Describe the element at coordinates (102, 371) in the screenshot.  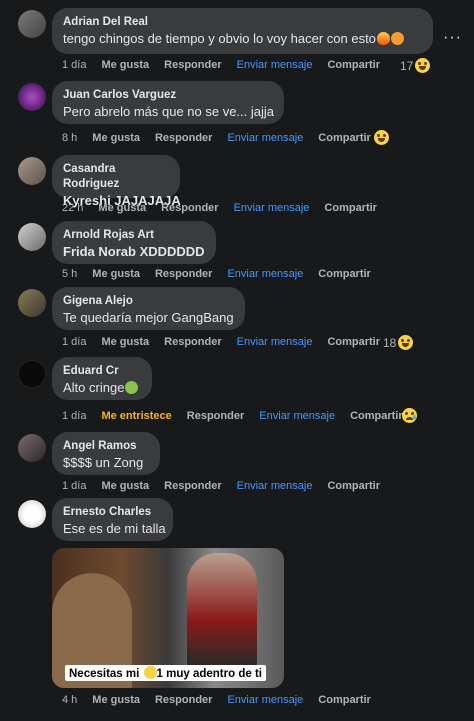
I see `comment-author: Eduard Cr` at that location.